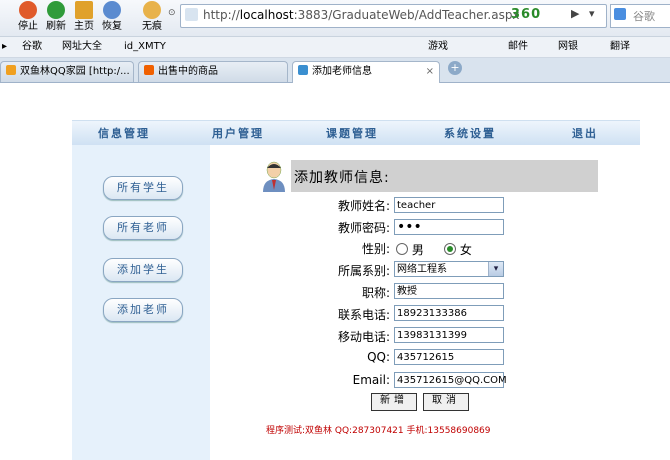 Image resolution: width=670 pixels, height=460 pixels. I want to click on close-tab-icon: ×, so click(430, 72).